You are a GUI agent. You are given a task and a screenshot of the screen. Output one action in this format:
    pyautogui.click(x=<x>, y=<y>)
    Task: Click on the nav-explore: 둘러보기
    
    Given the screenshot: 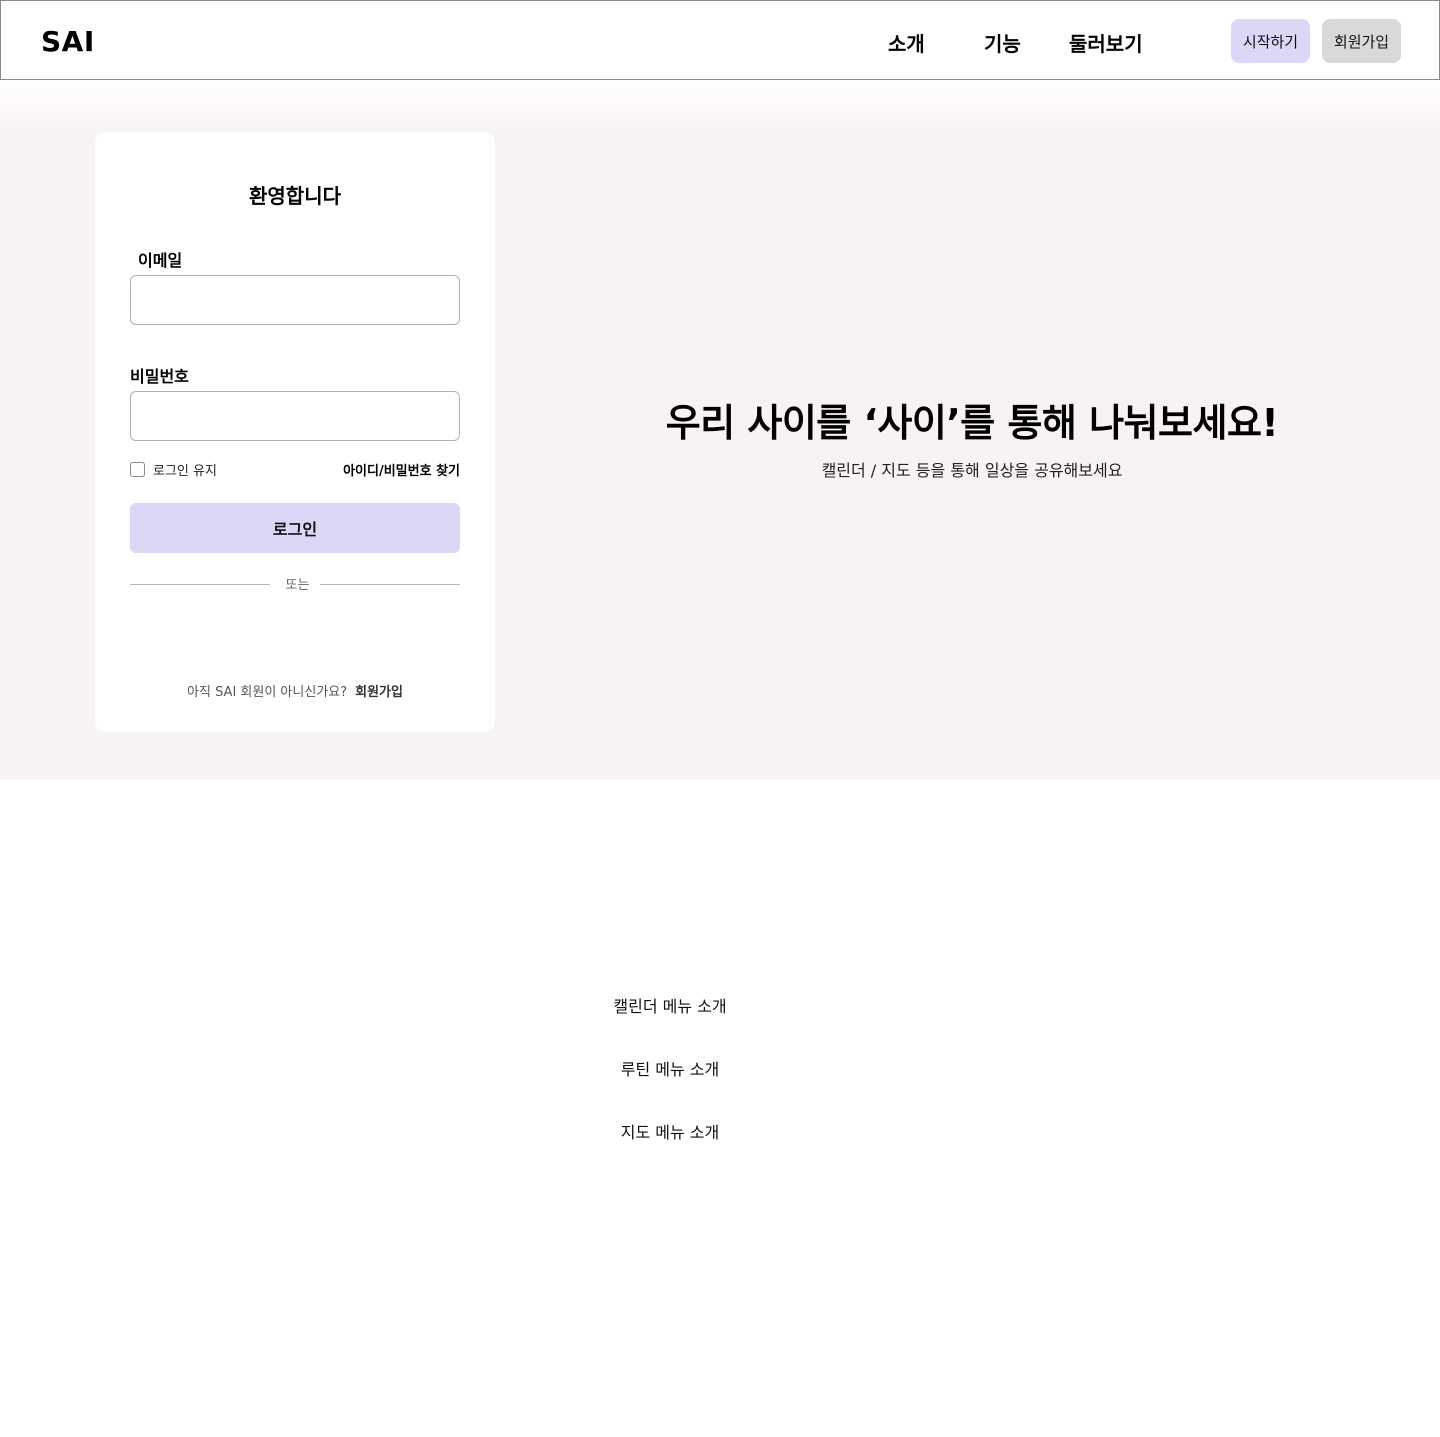 What is the action you would take?
    pyautogui.click(x=1106, y=42)
    